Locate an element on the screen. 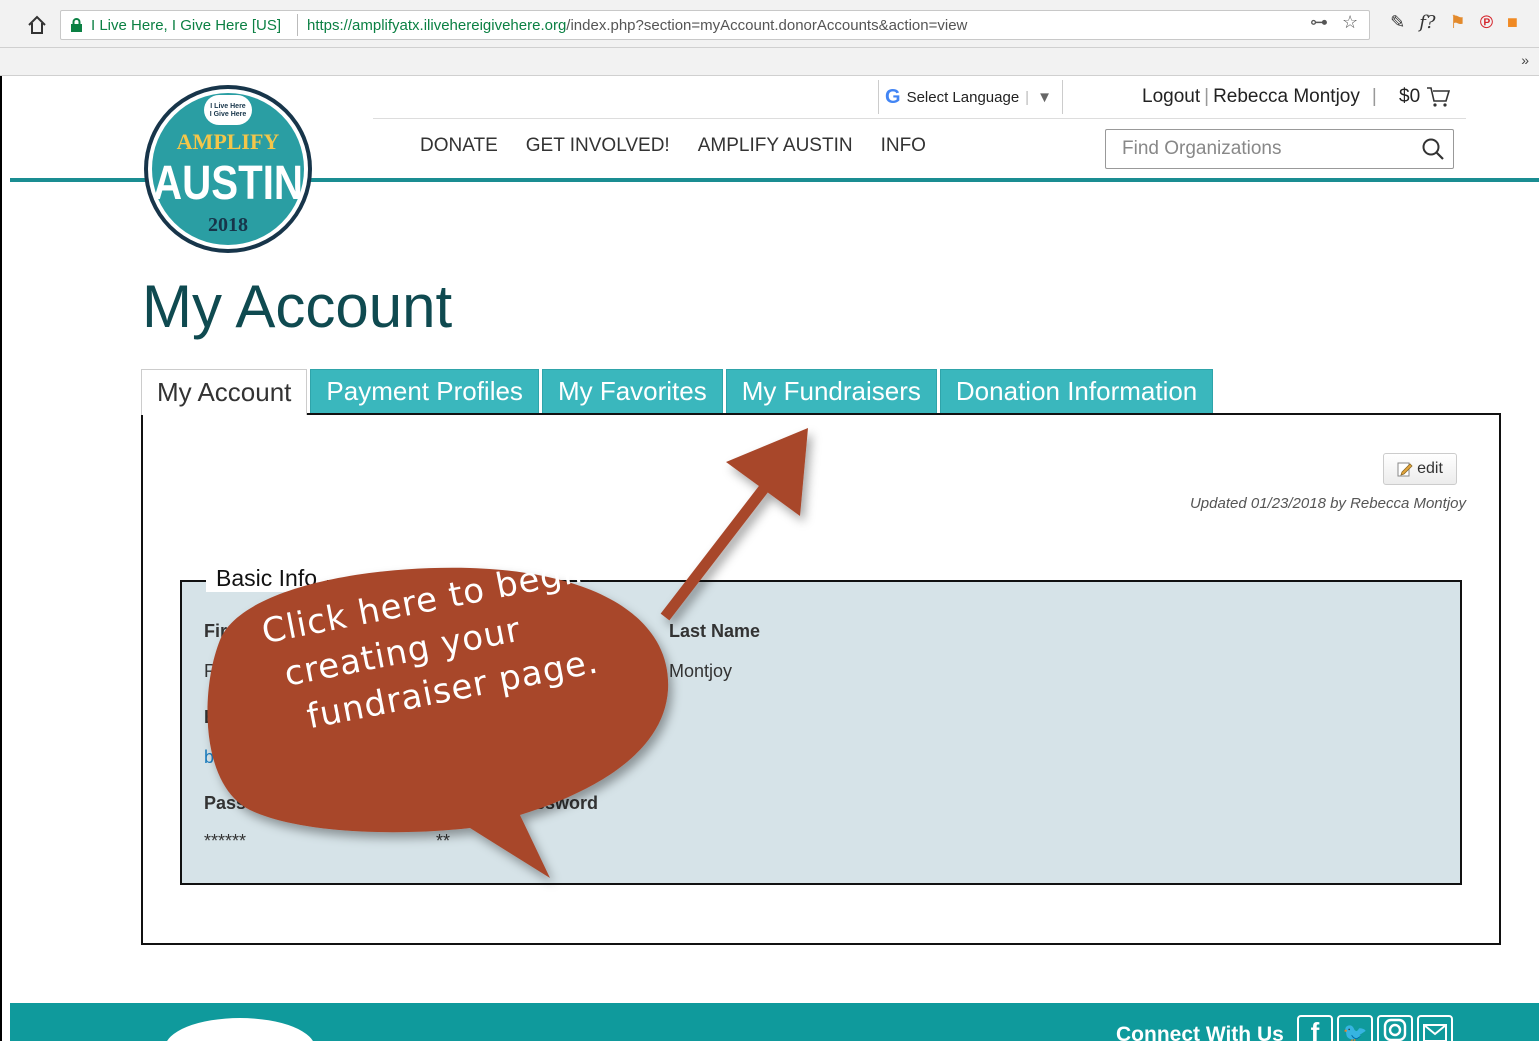  svg-text: I Give Here is located at coordinates (228, 114).